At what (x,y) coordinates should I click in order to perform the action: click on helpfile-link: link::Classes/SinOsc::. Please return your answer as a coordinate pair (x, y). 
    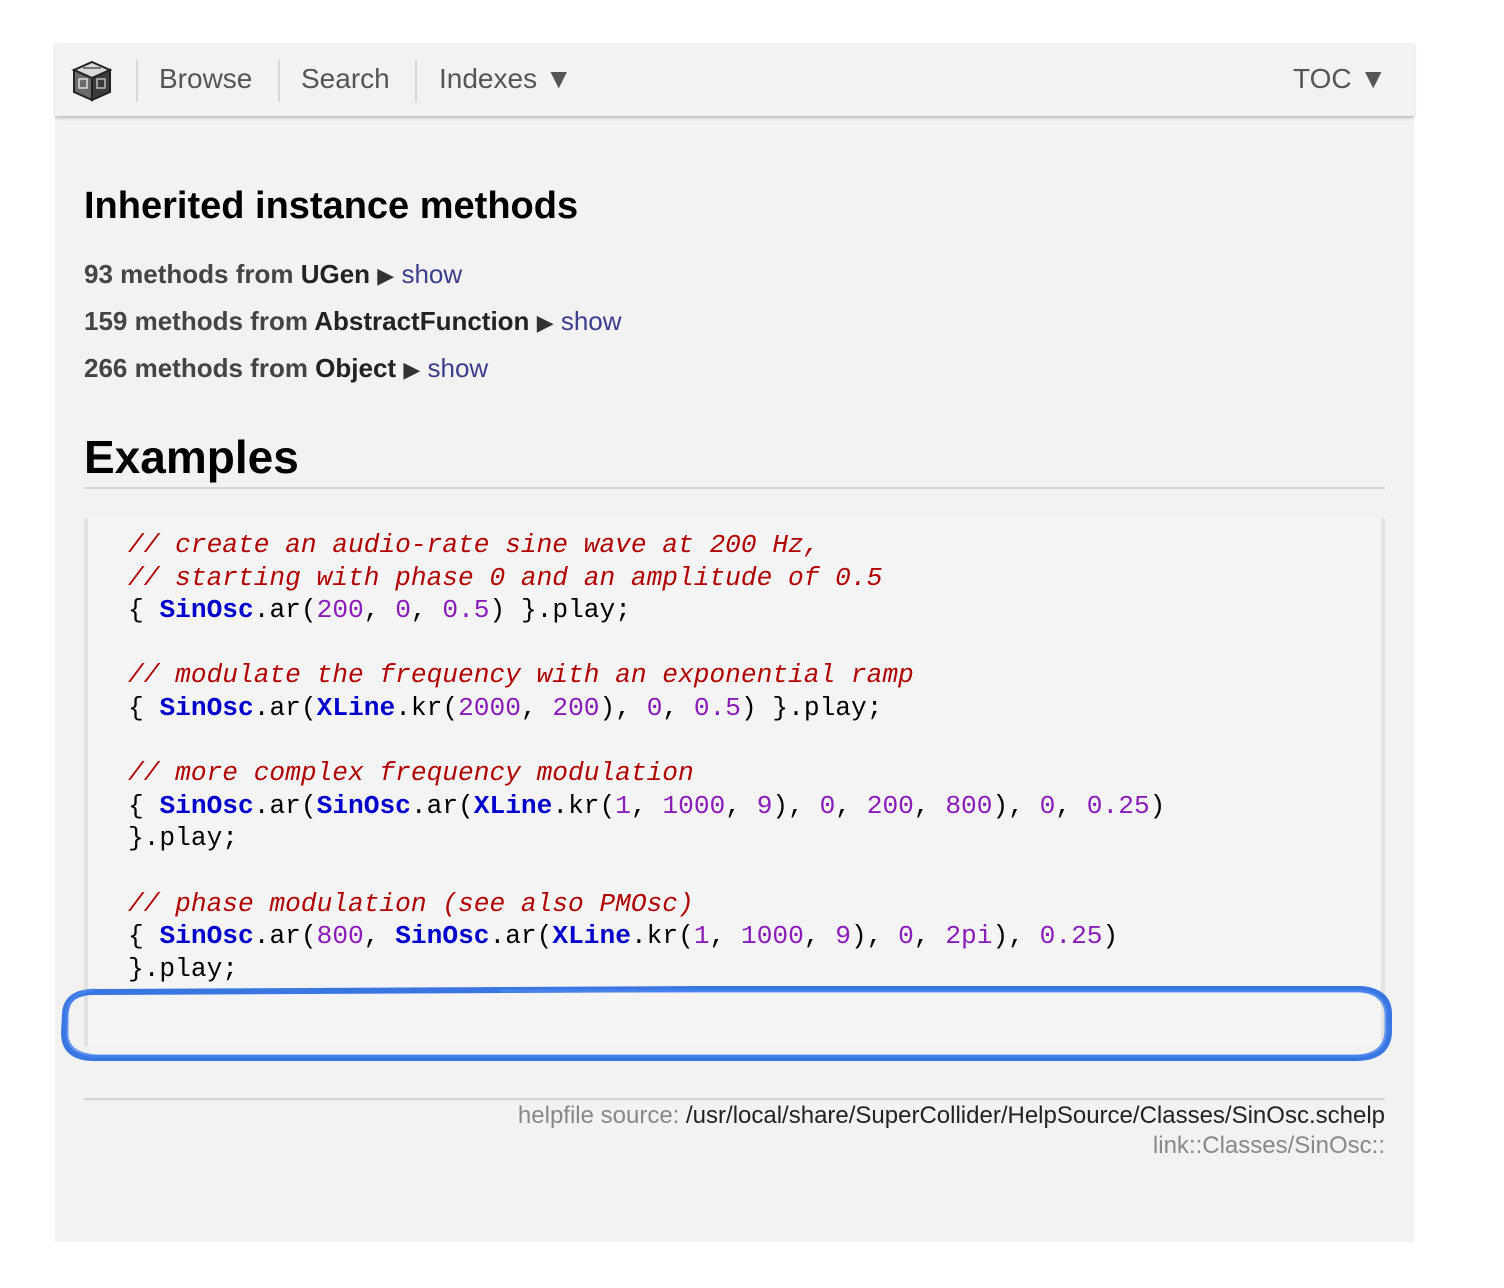
    Looking at the image, I should click on (1268, 1145).